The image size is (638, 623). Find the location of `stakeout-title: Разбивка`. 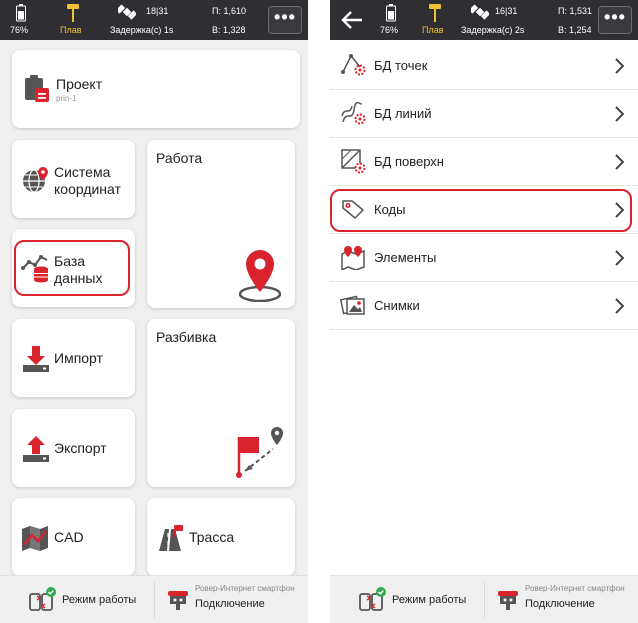

stakeout-title: Разбивка is located at coordinates (186, 337).